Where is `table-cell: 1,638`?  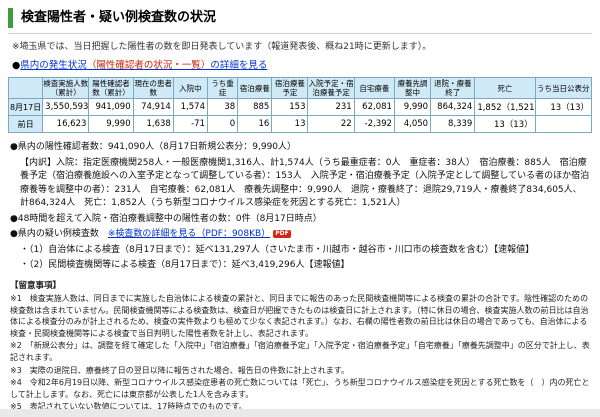 table-cell: 1,638 is located at coordinates (153, 124).